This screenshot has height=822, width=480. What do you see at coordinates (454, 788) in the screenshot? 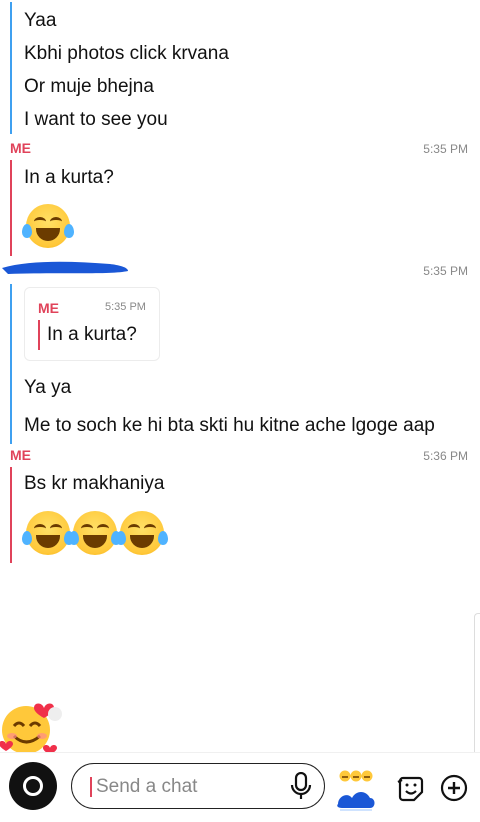
I see `plus-icon` at bounding box center [454, 788].